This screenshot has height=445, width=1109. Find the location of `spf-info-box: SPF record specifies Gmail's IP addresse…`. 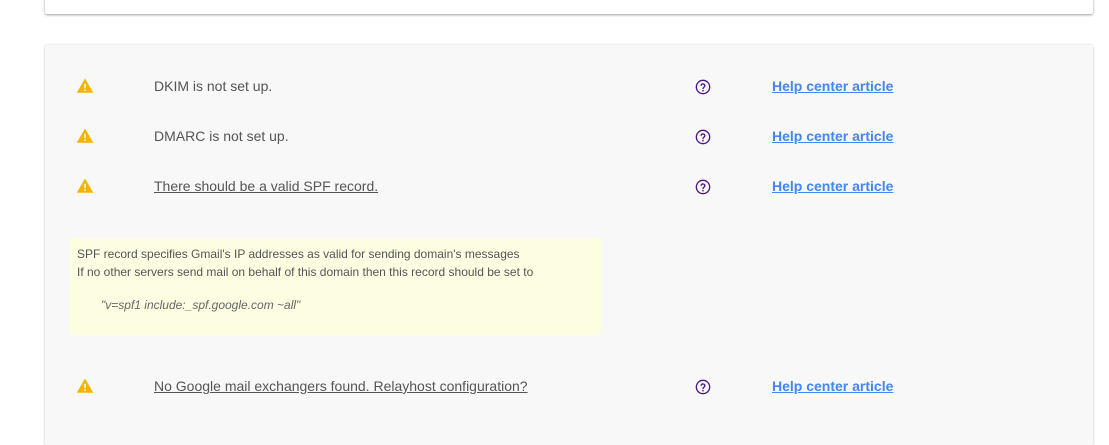

spf-info-box: SPF record specifies Gmail's IP addresse… is located at coordinates (335, 286).